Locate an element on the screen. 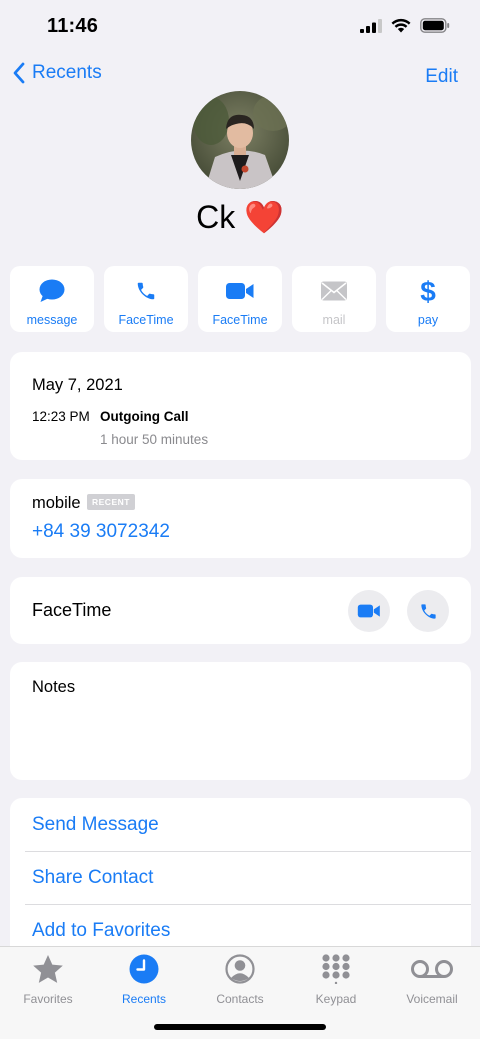 The height and width of the screenshot is (1039, 480). facetime-card: FaceTime is located at coordinates (240, 610).